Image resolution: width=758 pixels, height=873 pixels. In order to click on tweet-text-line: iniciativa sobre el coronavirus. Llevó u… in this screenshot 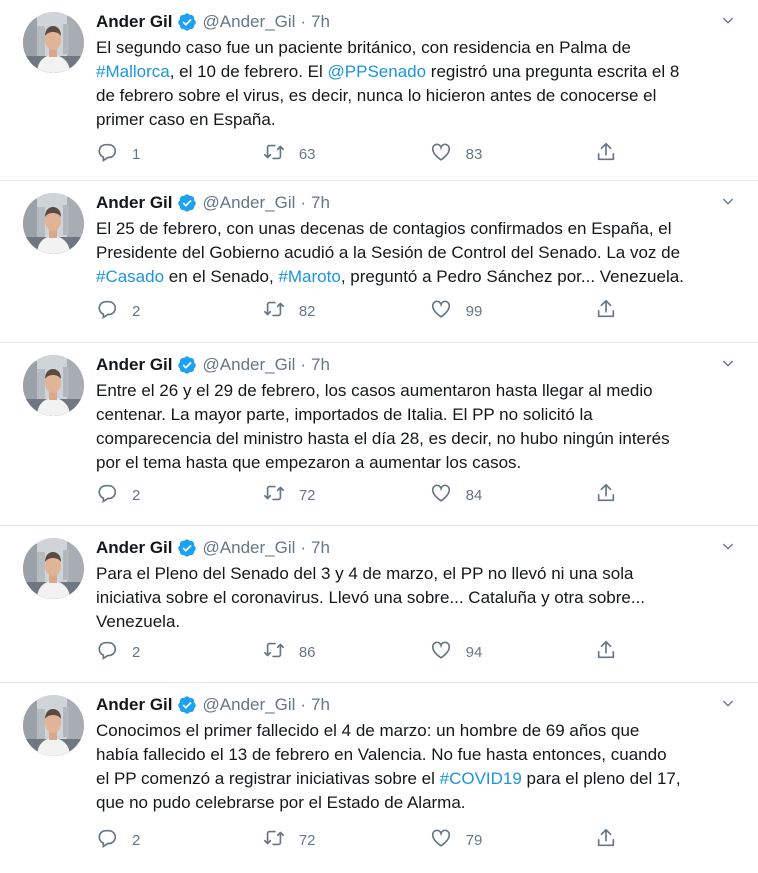, I will do `click(416, 598)`.